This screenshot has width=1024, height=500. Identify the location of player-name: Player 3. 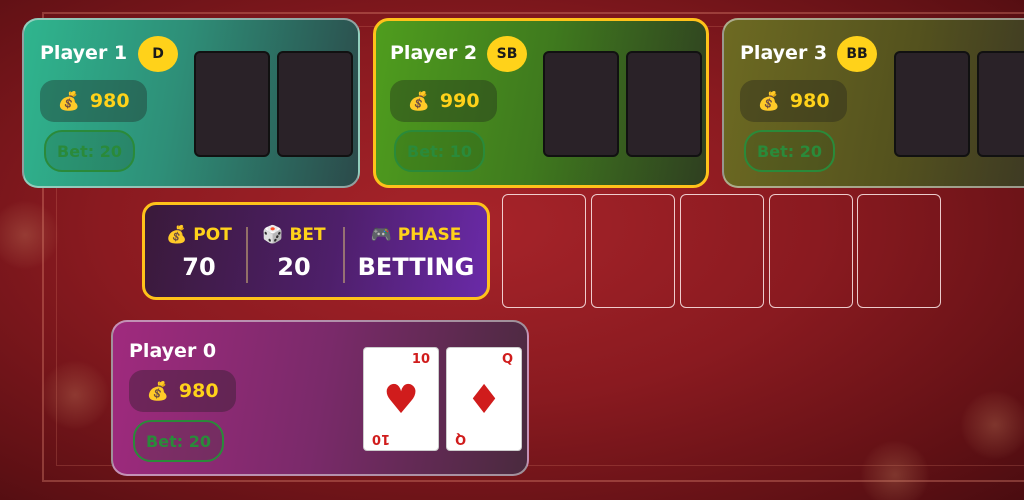
(784, 53).